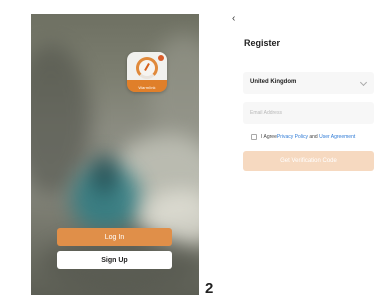  I want to click on agreement-row: I AgreePrivacy Policy and User Agreement, so click(303, 137).